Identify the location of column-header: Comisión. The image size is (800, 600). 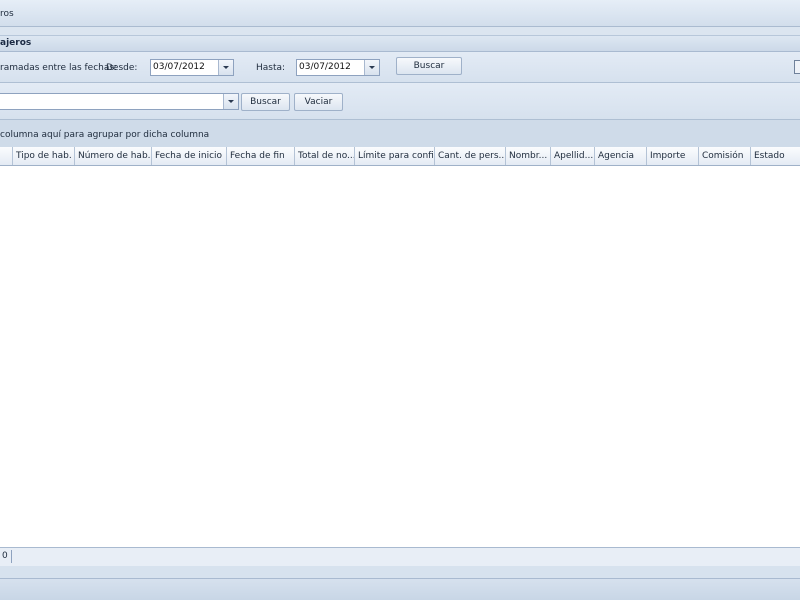
(725, 156).